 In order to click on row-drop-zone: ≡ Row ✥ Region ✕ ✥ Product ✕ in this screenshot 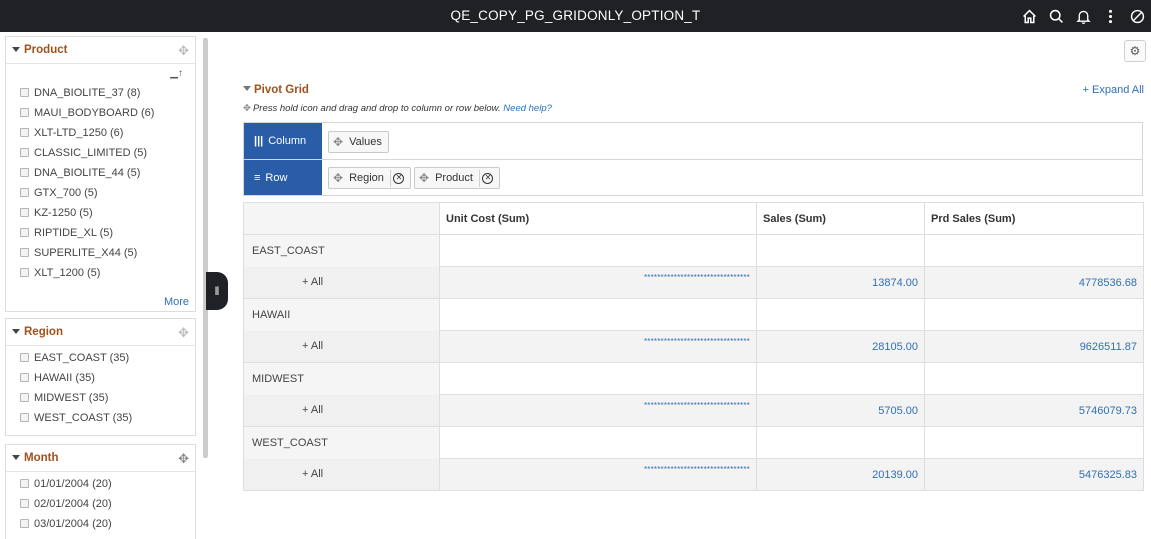, I will do `click(693, 177)`.